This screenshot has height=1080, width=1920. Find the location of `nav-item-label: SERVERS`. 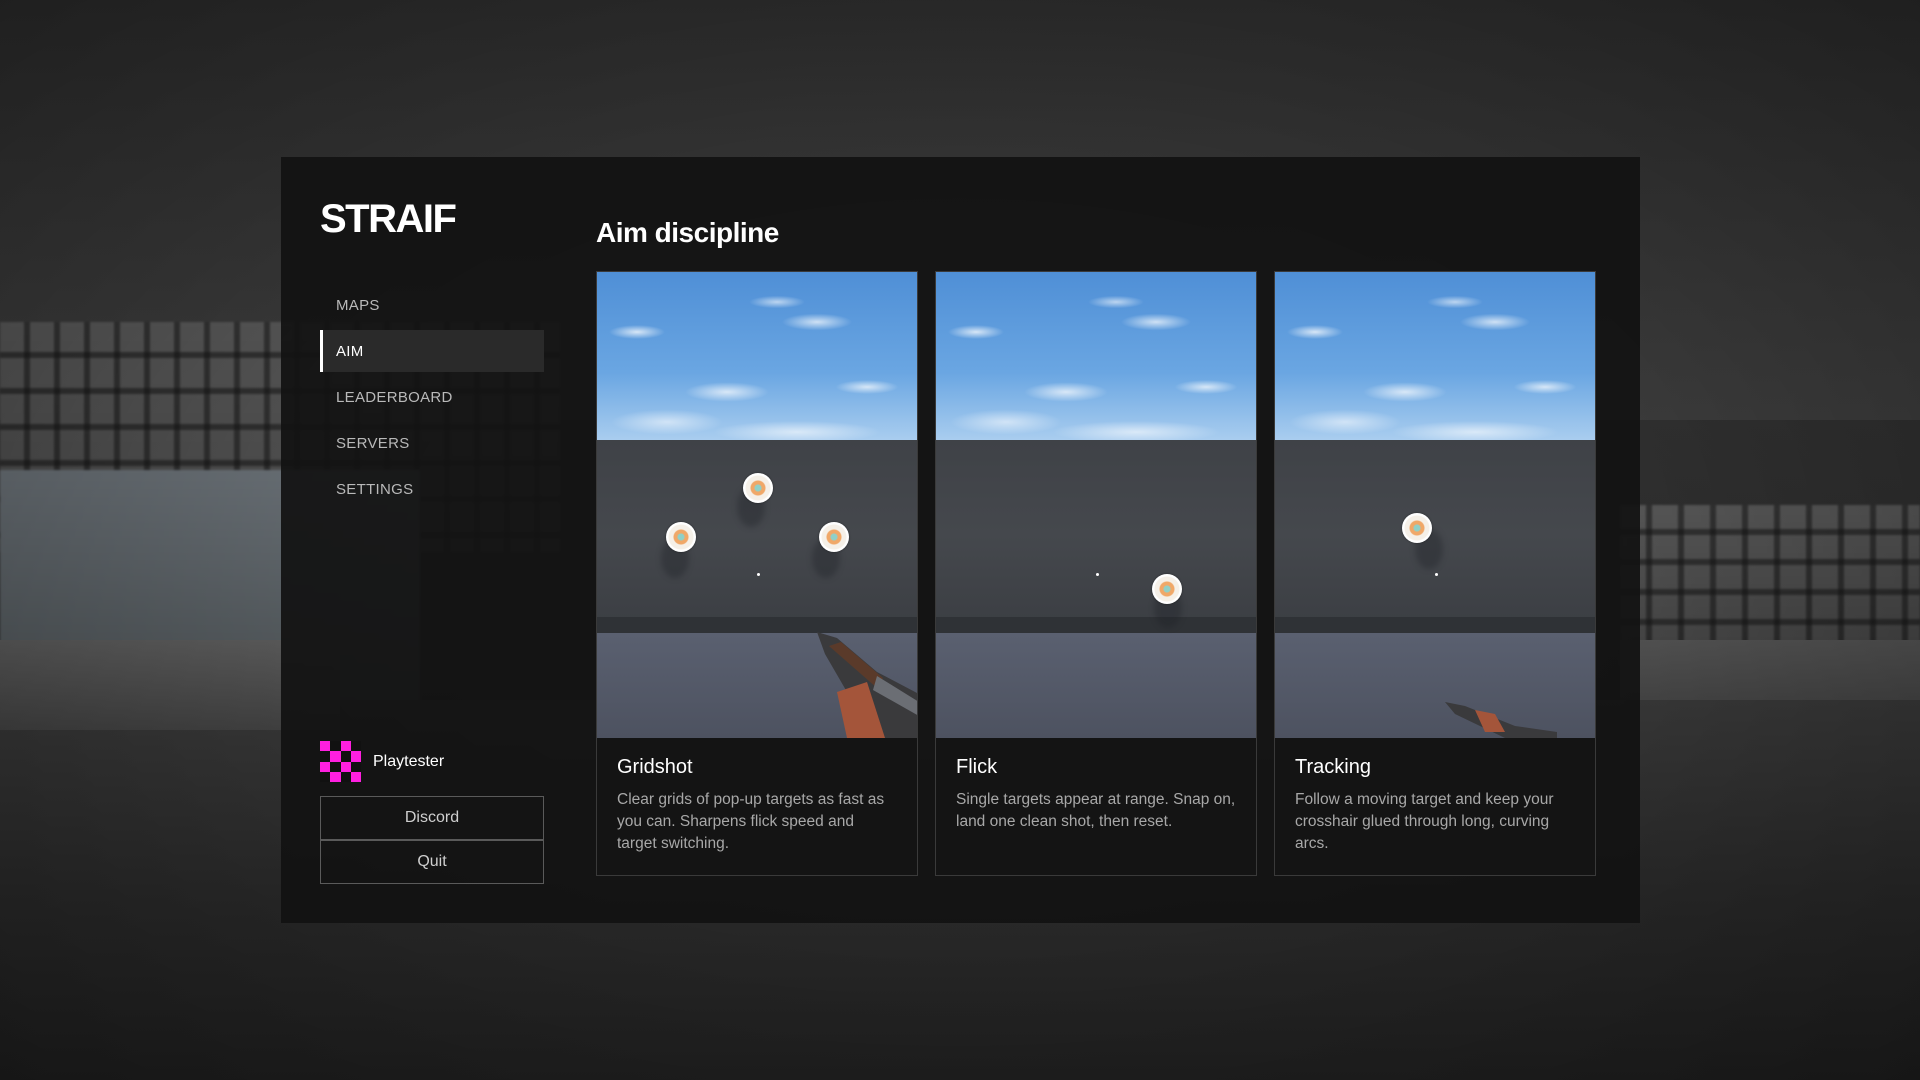

nav-item-label: SERVERS is located at coordinates (373, 443).